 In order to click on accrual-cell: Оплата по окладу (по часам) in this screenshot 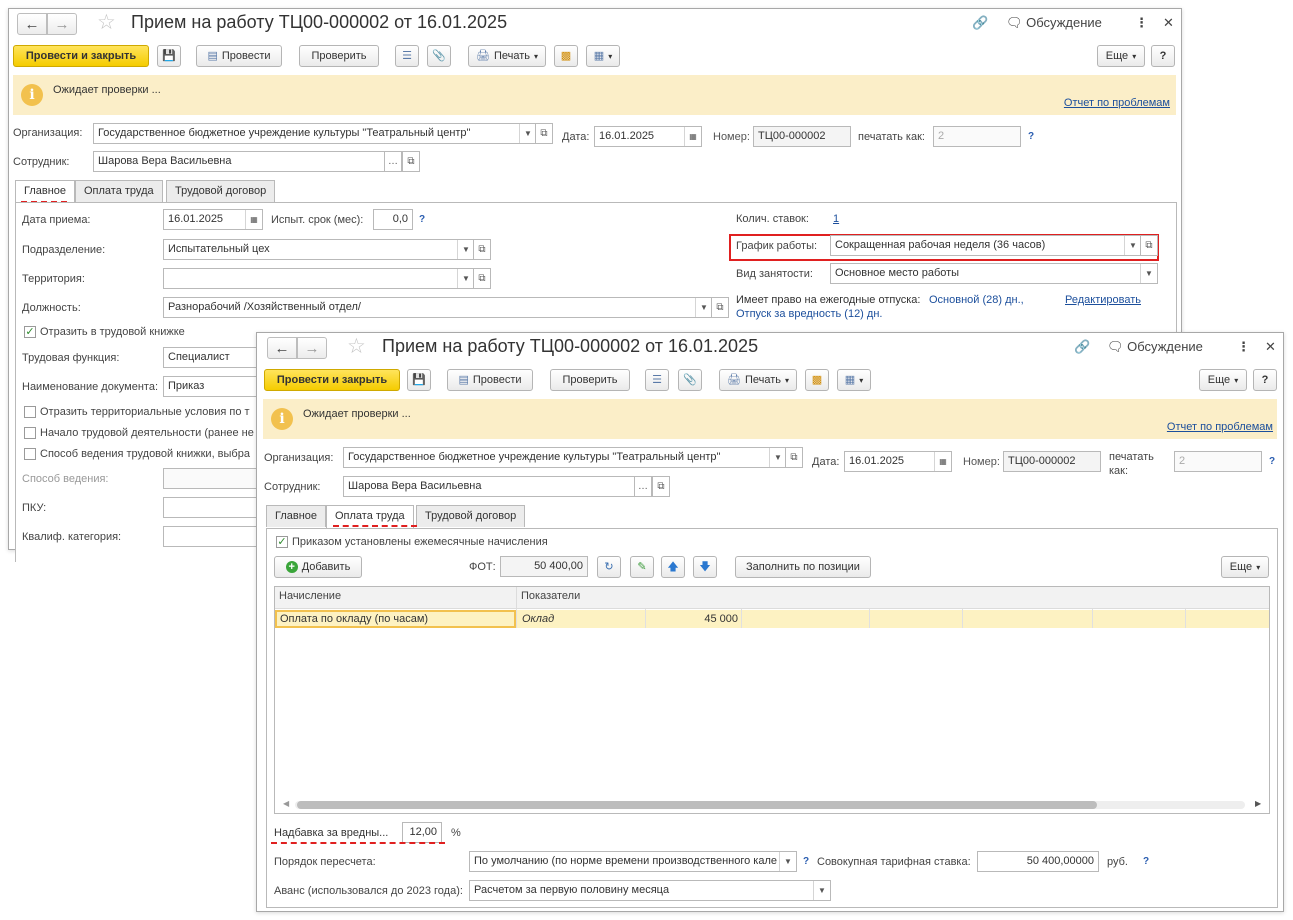, I will do `click(395, 619)`.